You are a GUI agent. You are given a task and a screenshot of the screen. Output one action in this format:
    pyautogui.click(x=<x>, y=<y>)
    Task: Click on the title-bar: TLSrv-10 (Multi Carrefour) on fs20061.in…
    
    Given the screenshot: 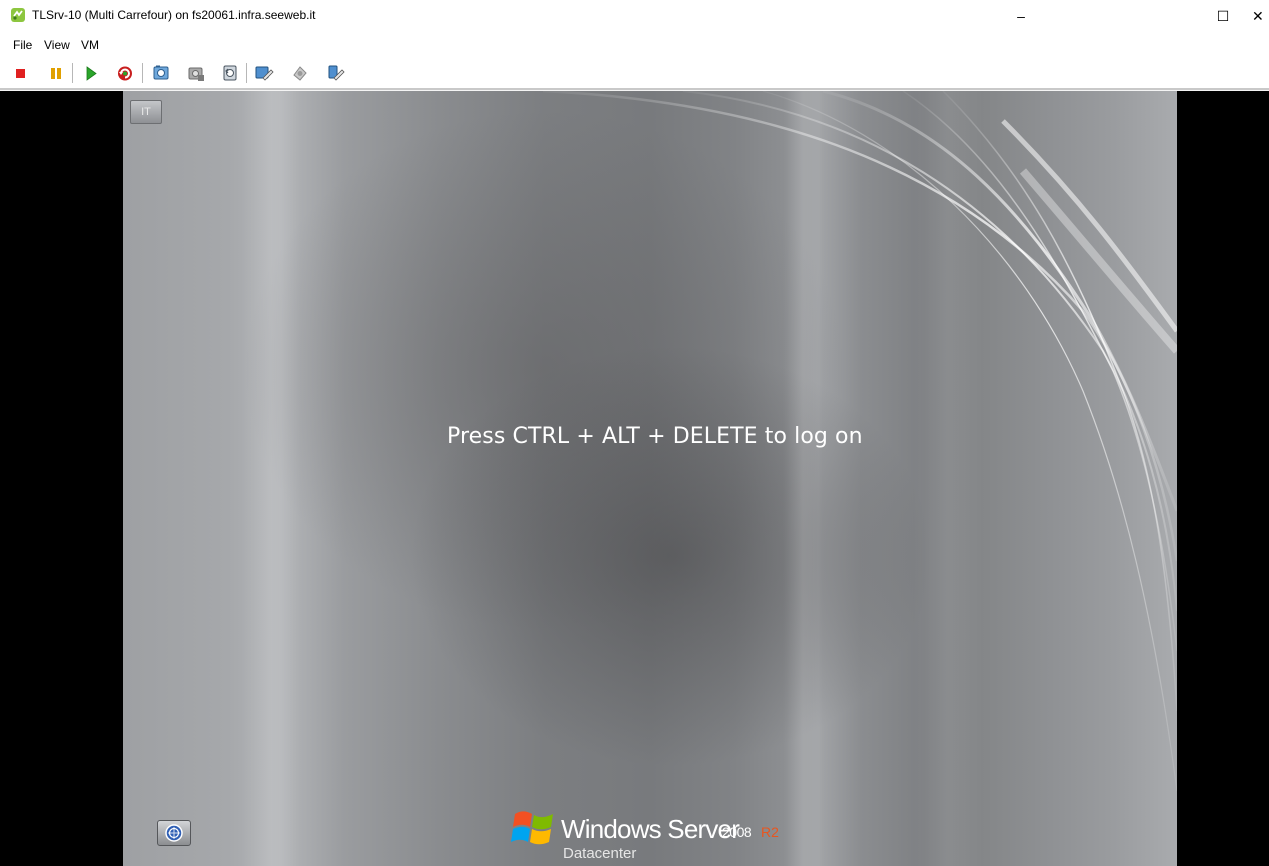 What is the action you would take?
    pyautogui.click(x=634, y=16)
    